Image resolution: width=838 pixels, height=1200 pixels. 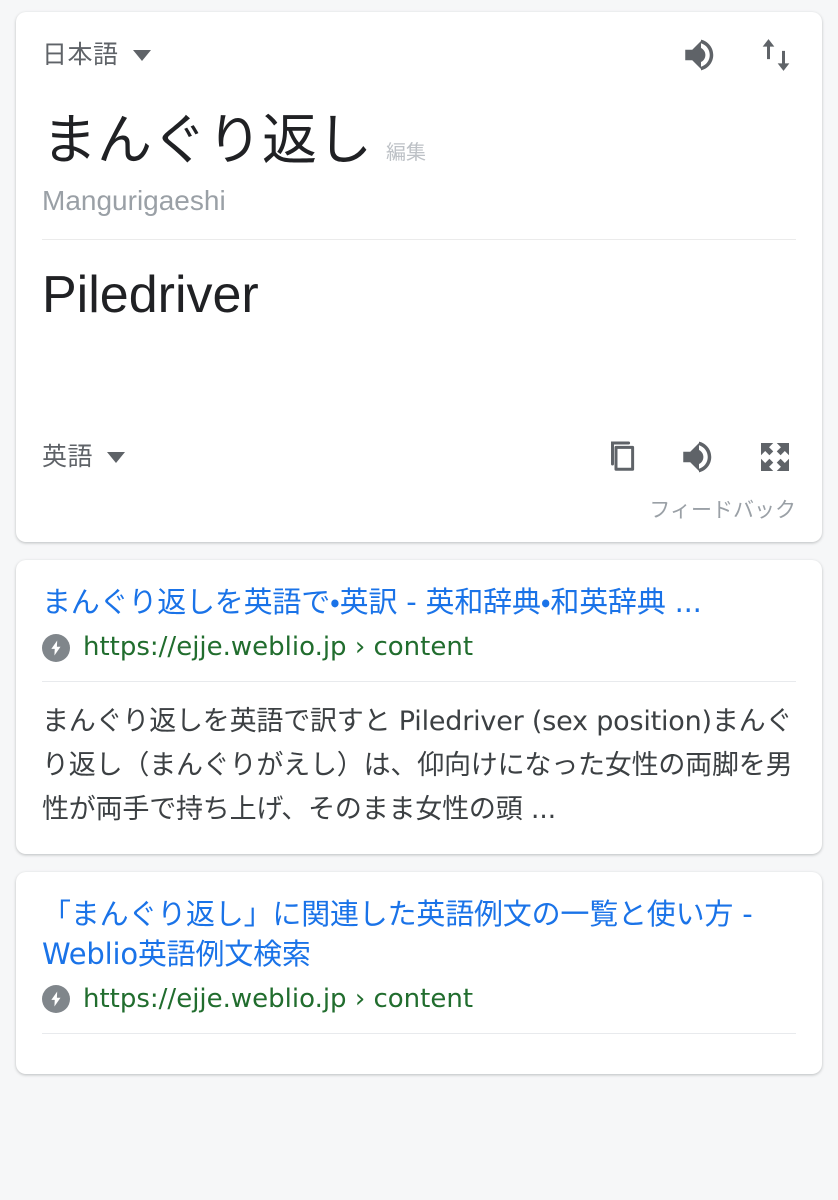 I want to click on source-text: まんぐり返し, so click(x=207, y=140).